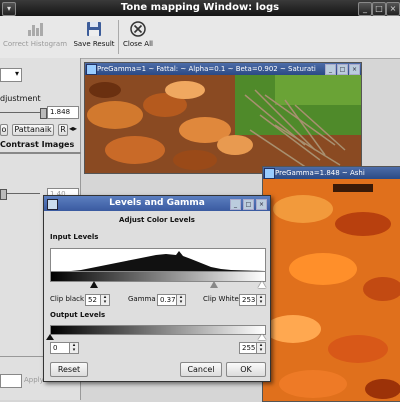 The image size is (400, 402). I want to click on divider, so click(40, 153).